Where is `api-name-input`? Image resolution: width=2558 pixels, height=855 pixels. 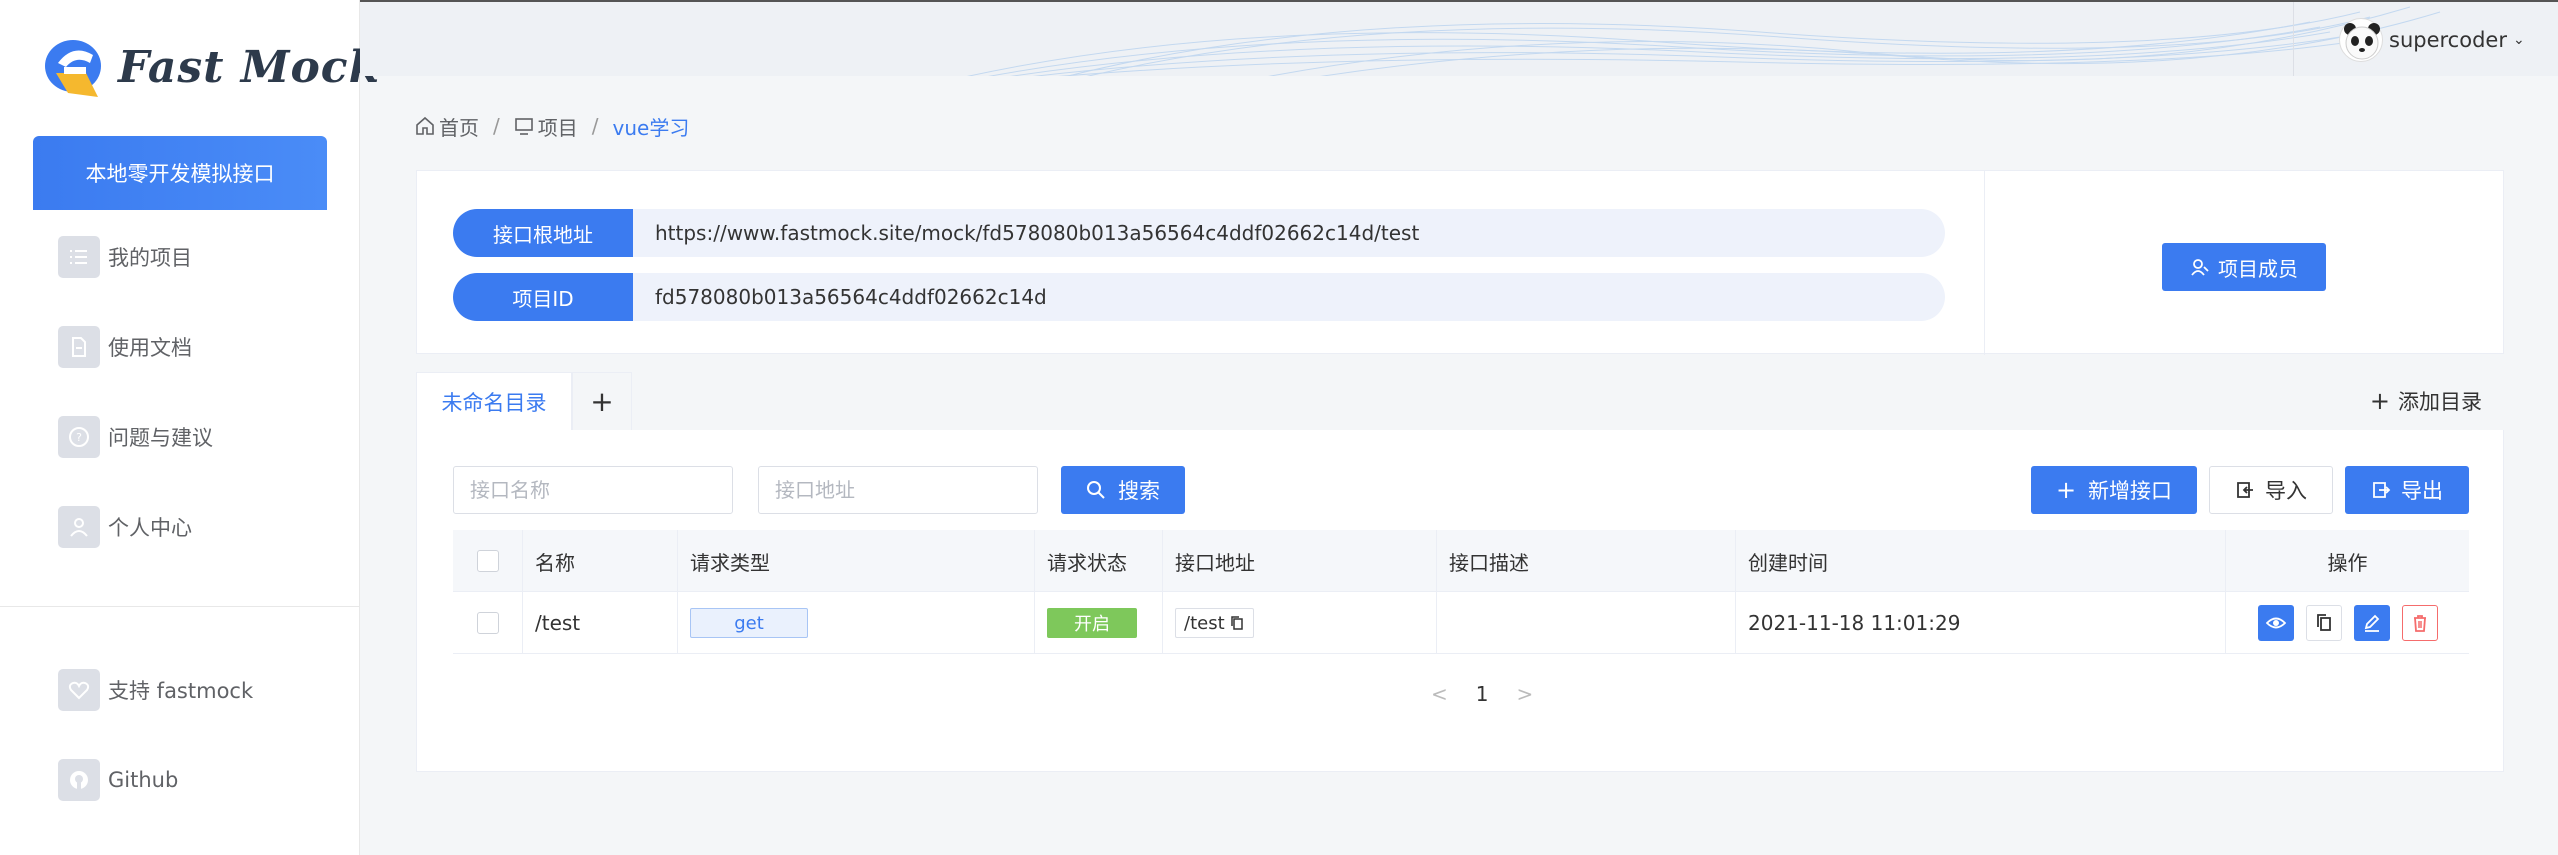 api-name-input is located at coordinates (593, 490).